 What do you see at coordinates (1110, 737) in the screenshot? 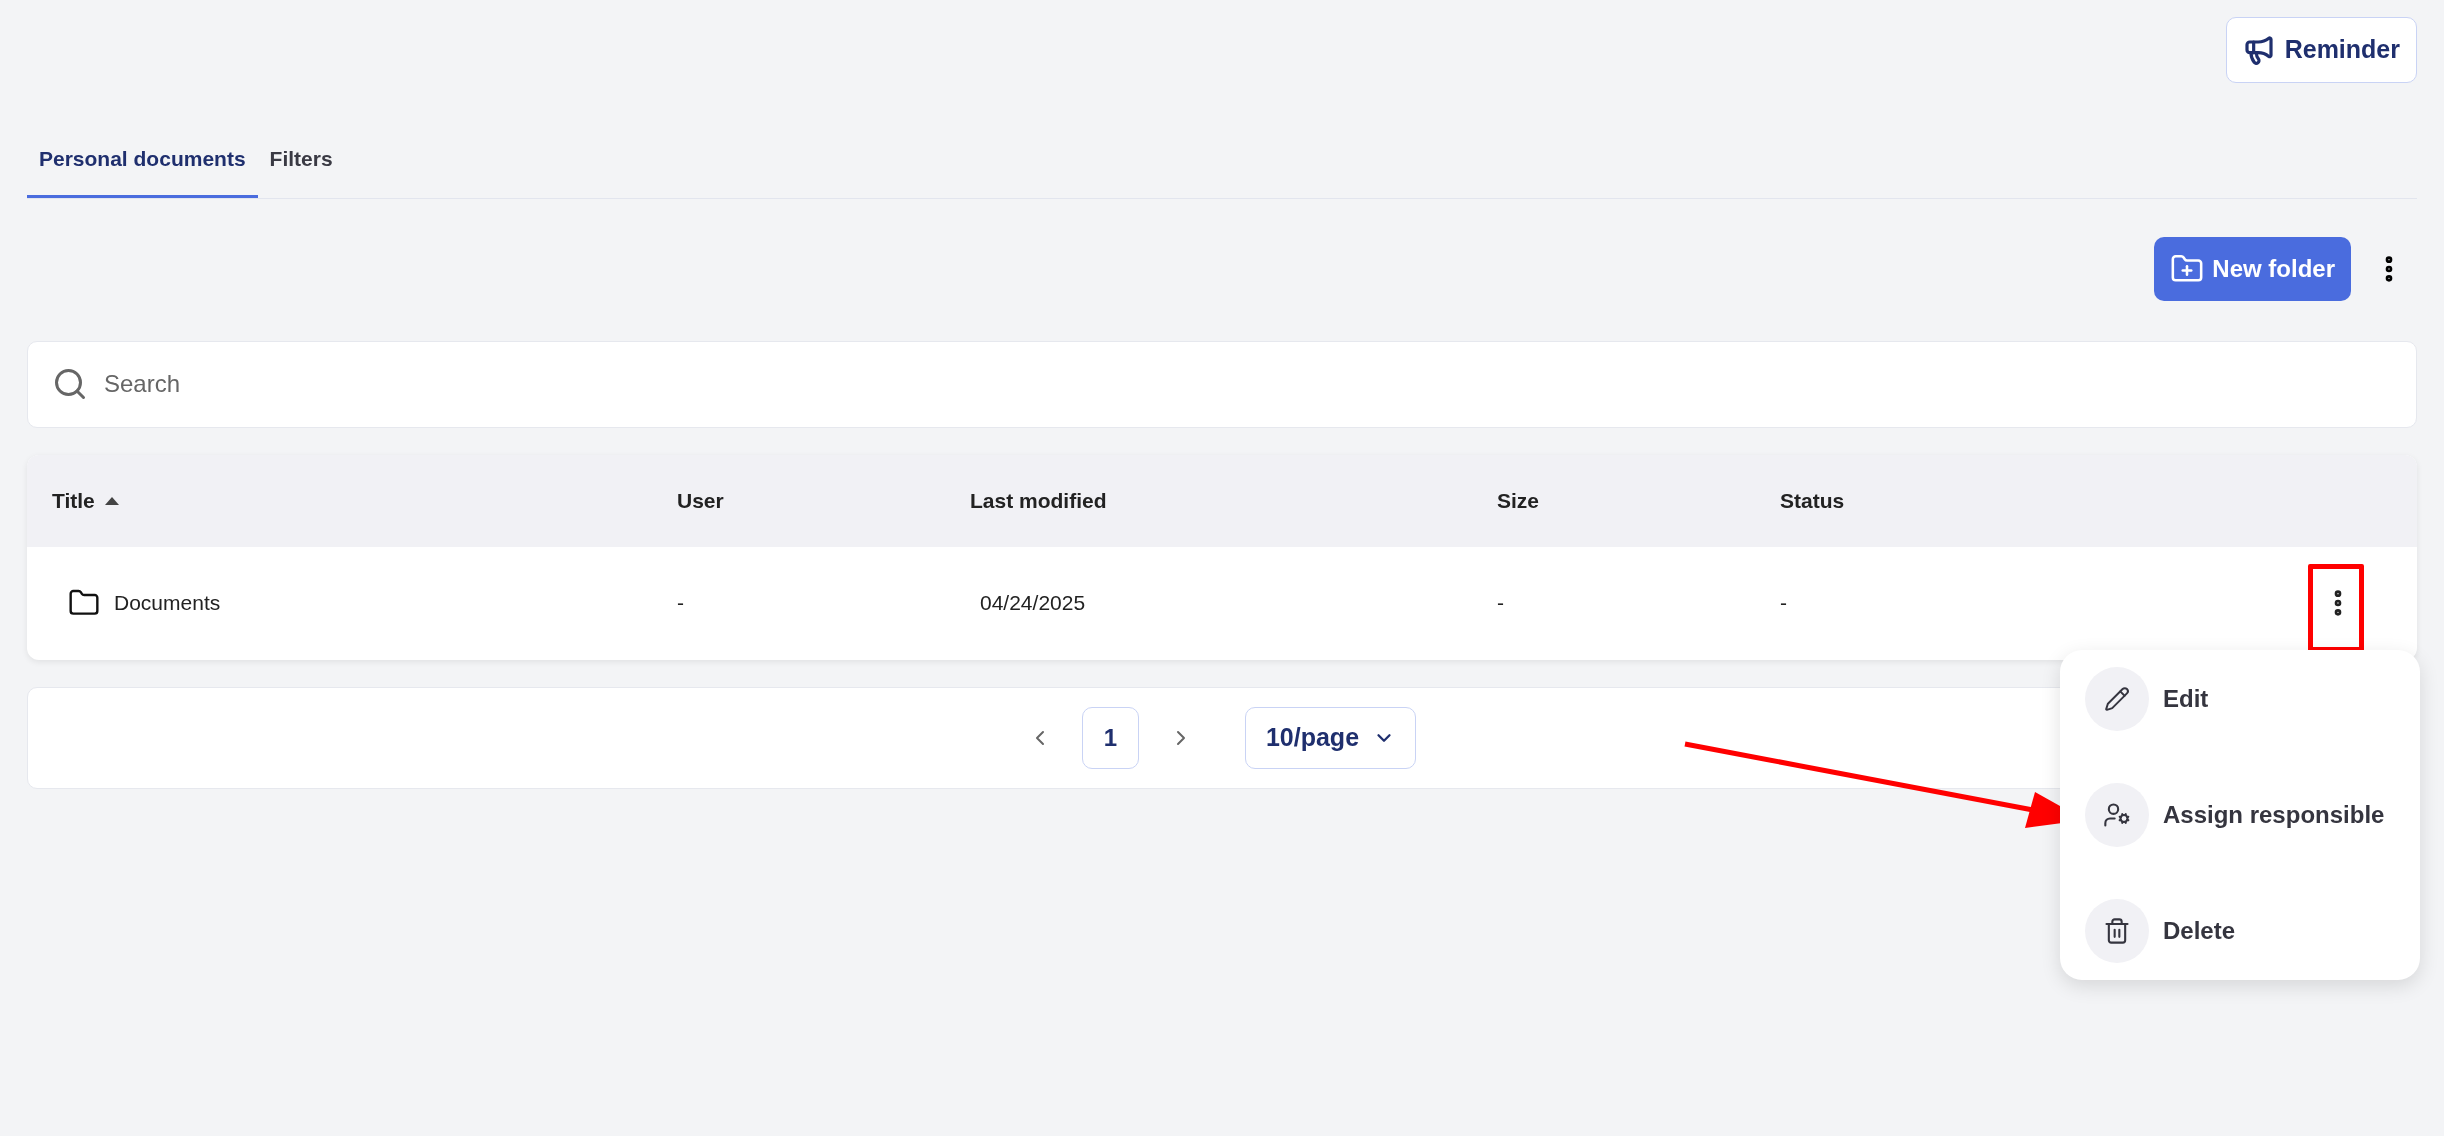
I see `page-button: 1` at bounding box center [1110, 737].